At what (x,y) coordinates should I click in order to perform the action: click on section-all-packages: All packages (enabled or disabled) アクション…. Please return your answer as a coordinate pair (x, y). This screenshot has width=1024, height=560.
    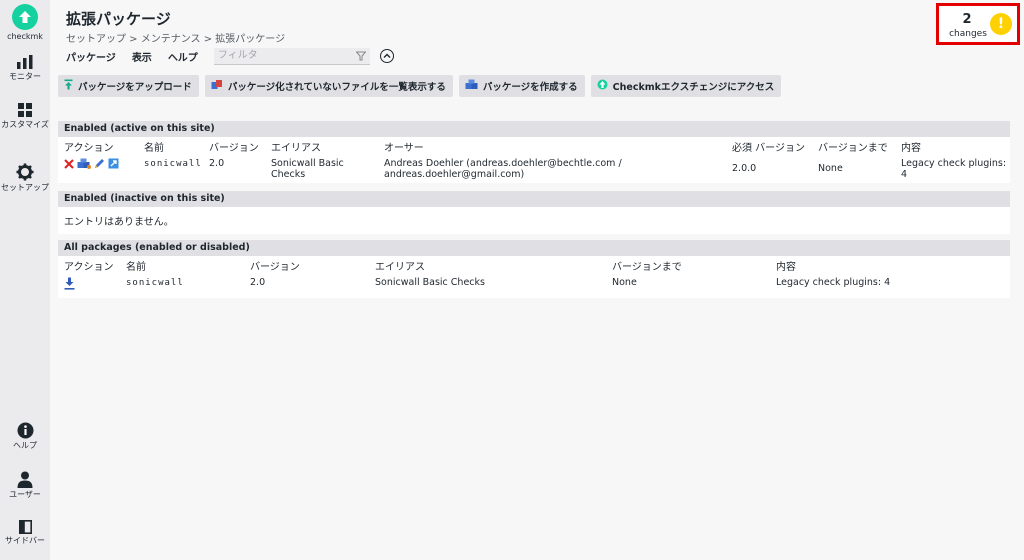
    Looking at the image, I should click on (534, 269).